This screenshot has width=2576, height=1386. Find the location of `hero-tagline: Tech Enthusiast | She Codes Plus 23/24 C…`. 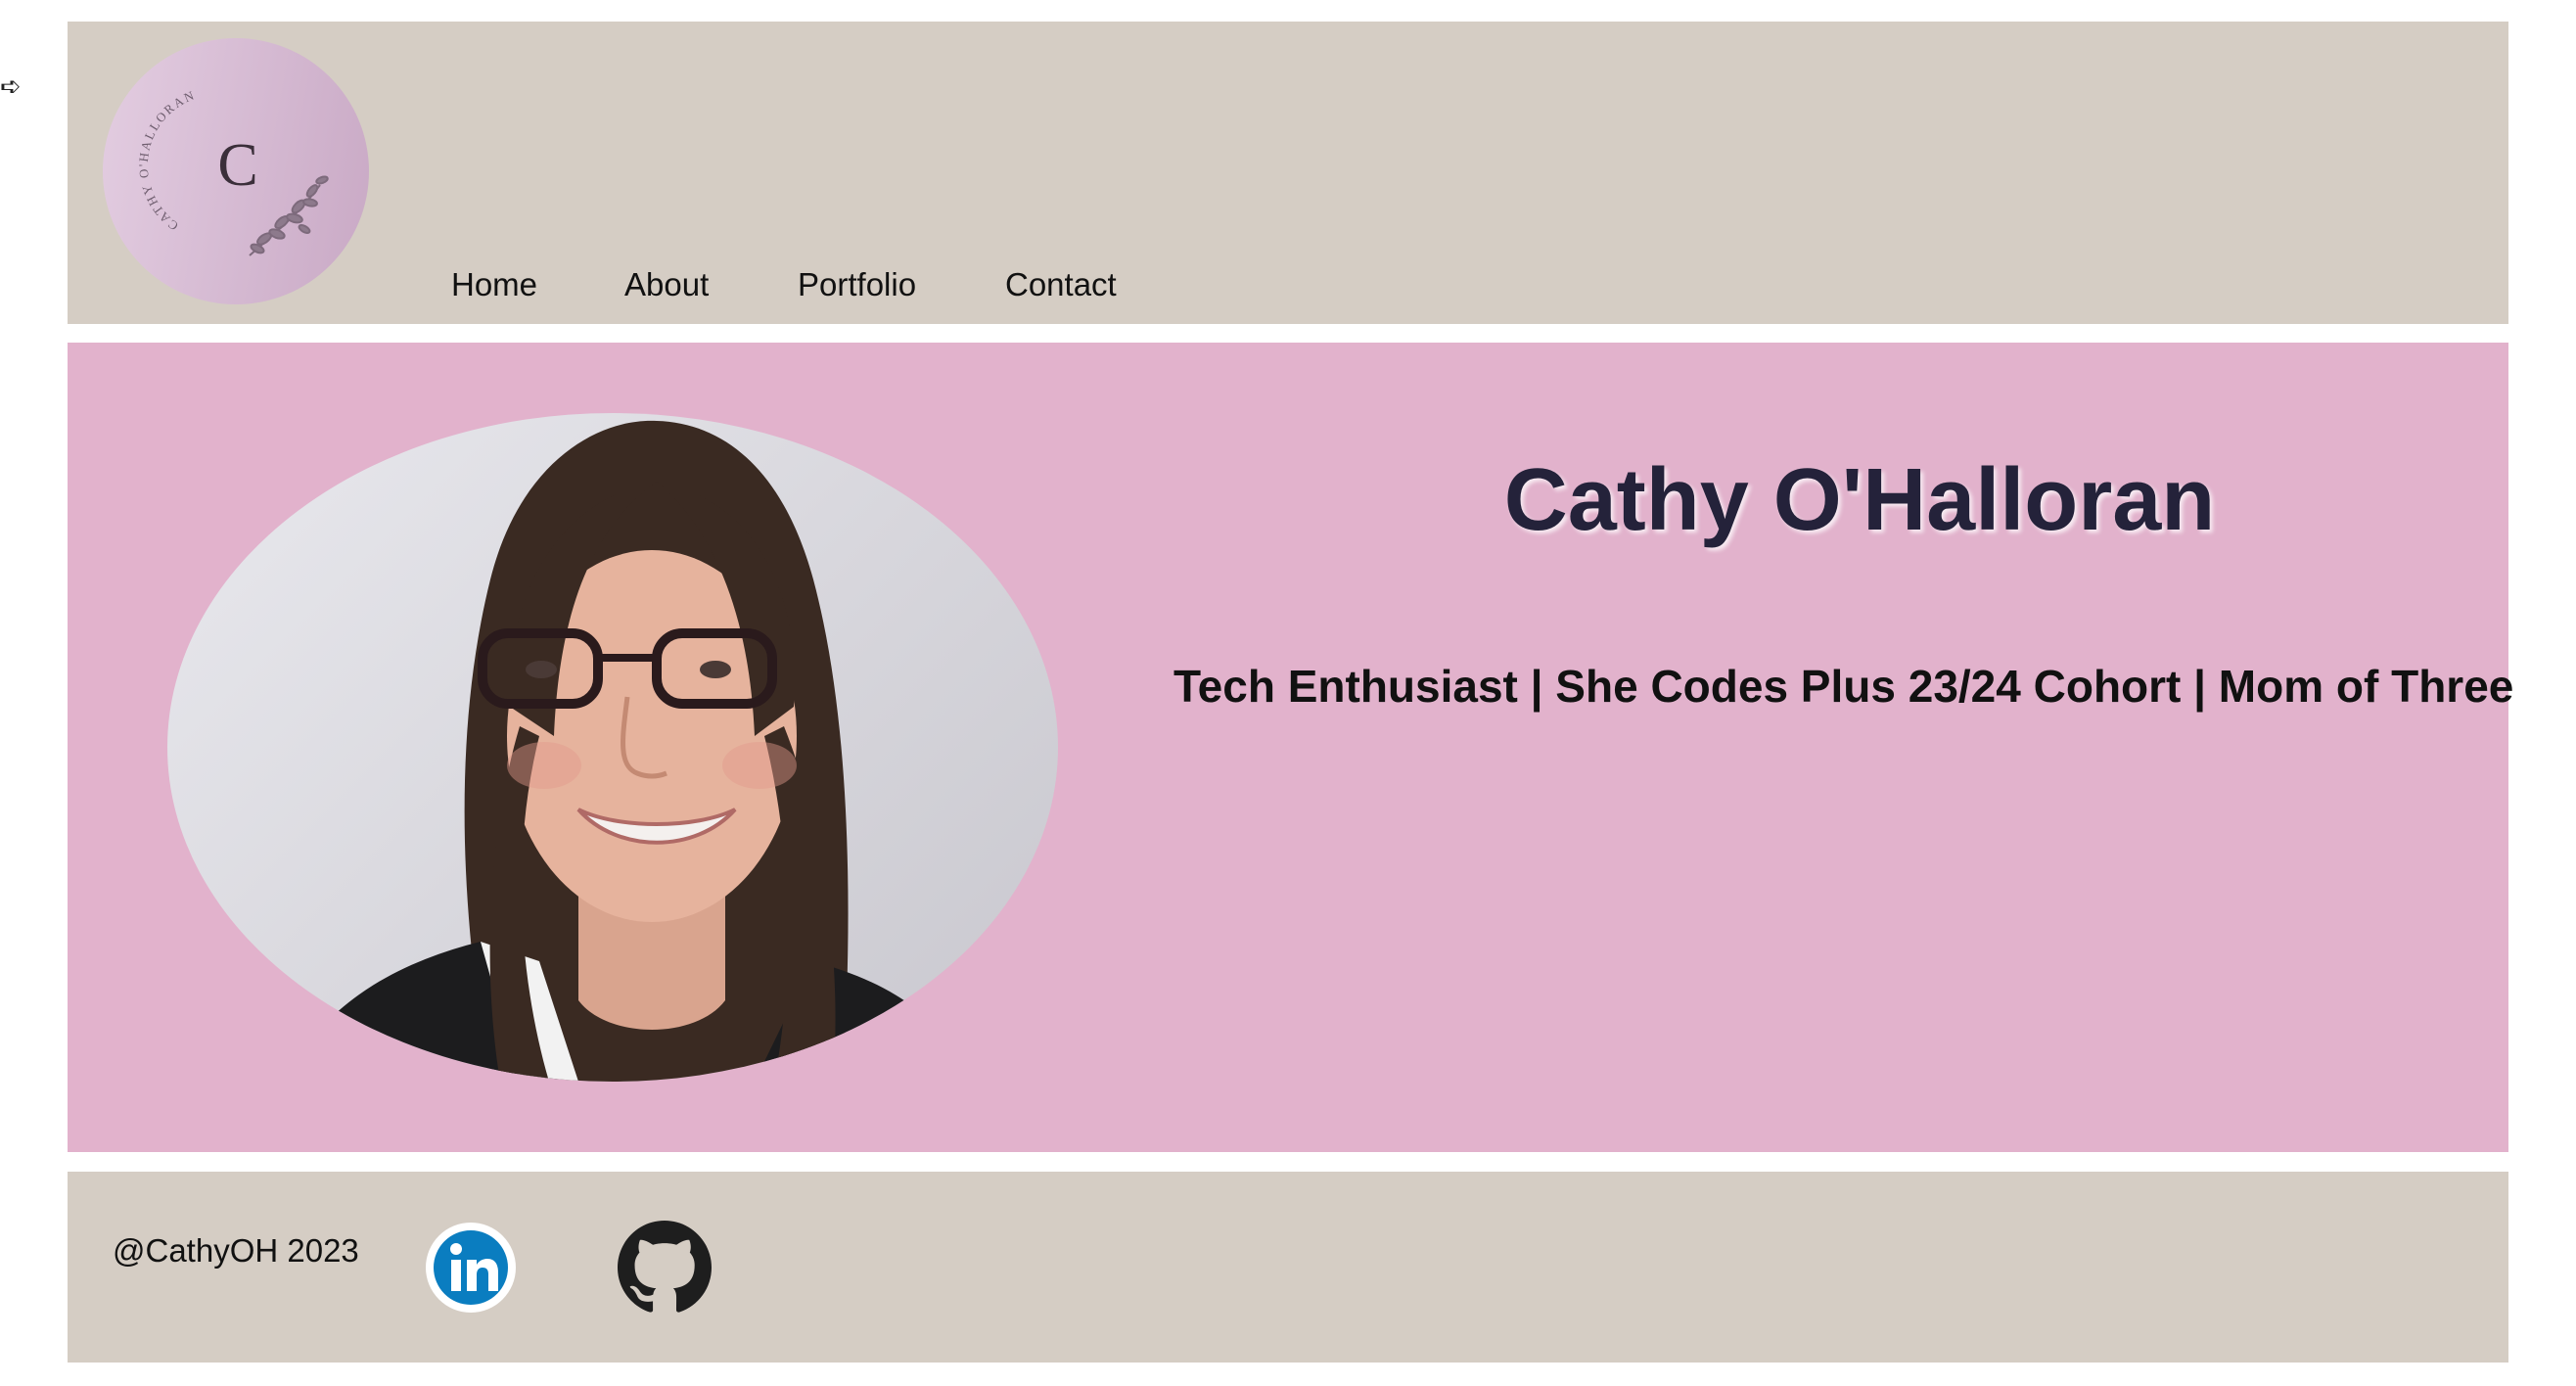

hero-tagline: Tech Enthusiast | She Codes Plus 23/24 C… is located at coordinates (1844, 686).